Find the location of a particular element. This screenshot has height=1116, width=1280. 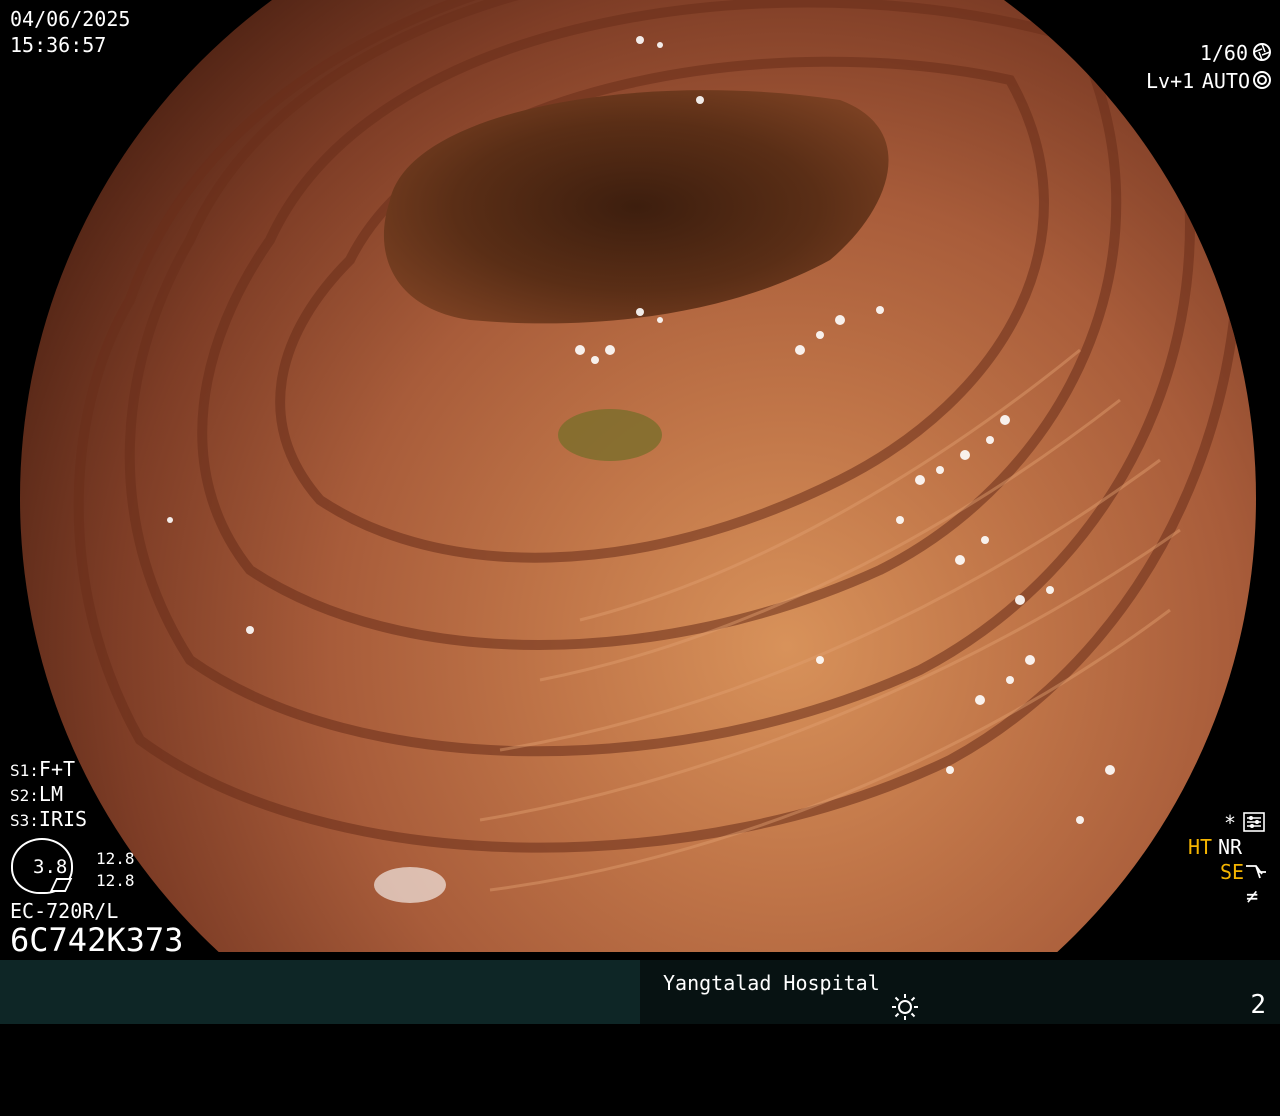

scope-tip-gauge: 3.8 is located at coordinates (42, 866).